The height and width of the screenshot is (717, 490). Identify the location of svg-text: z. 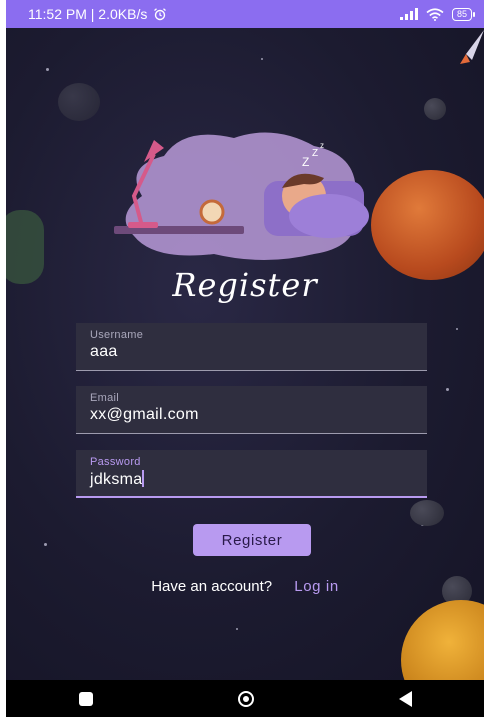
(322, 145).